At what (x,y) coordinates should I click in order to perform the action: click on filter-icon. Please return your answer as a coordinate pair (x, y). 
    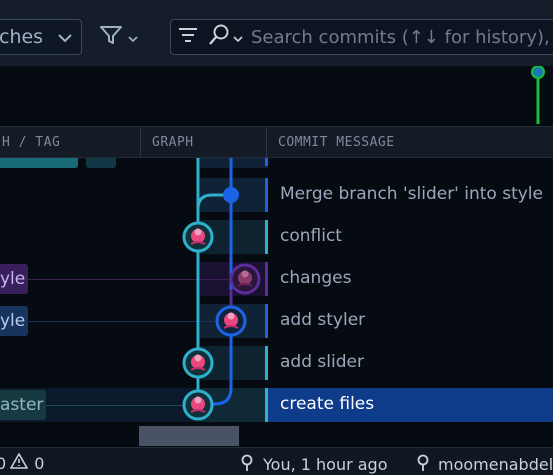
    Looking at the image, I should click on (111, 37).